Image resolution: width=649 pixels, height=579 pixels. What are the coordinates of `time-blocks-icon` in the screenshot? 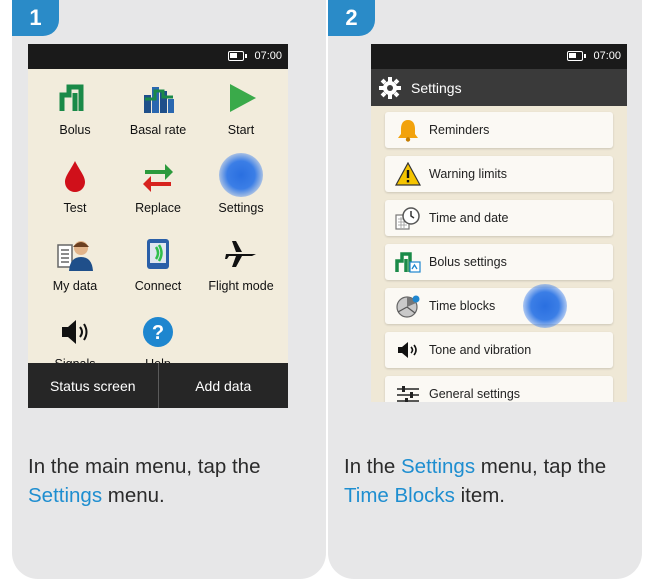 It's located at (408, 306).